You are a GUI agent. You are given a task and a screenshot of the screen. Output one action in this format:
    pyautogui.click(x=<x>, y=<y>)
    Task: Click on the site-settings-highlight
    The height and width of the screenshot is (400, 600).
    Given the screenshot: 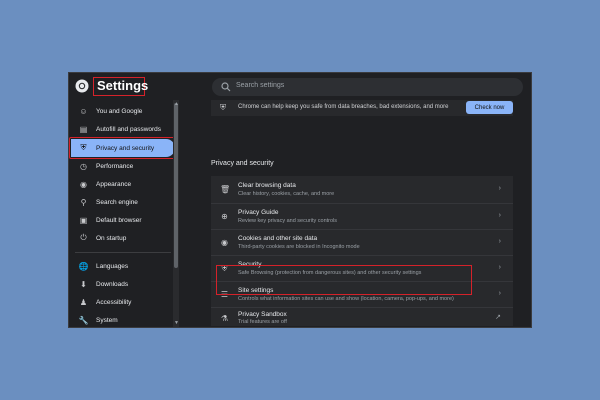 What is the action you would take?
    pyautogui.click(x=344, y=280)
    